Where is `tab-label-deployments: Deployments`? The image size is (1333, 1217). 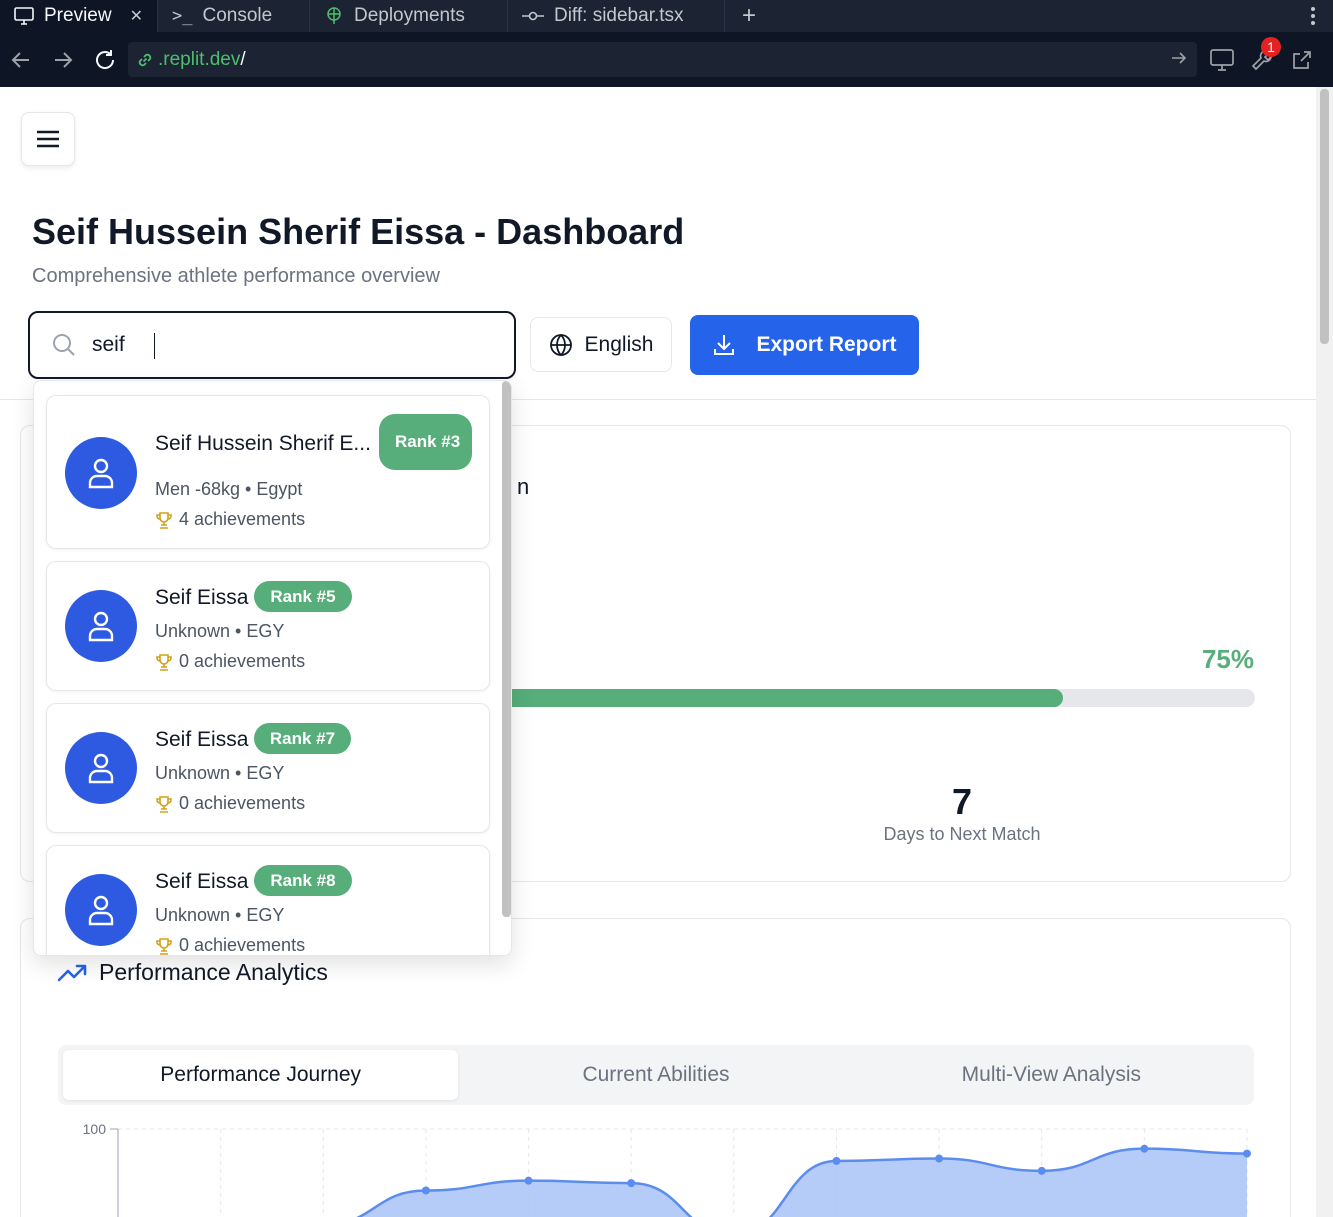 tab-label-deployments: Deployments is located at coordinates (409, 15).